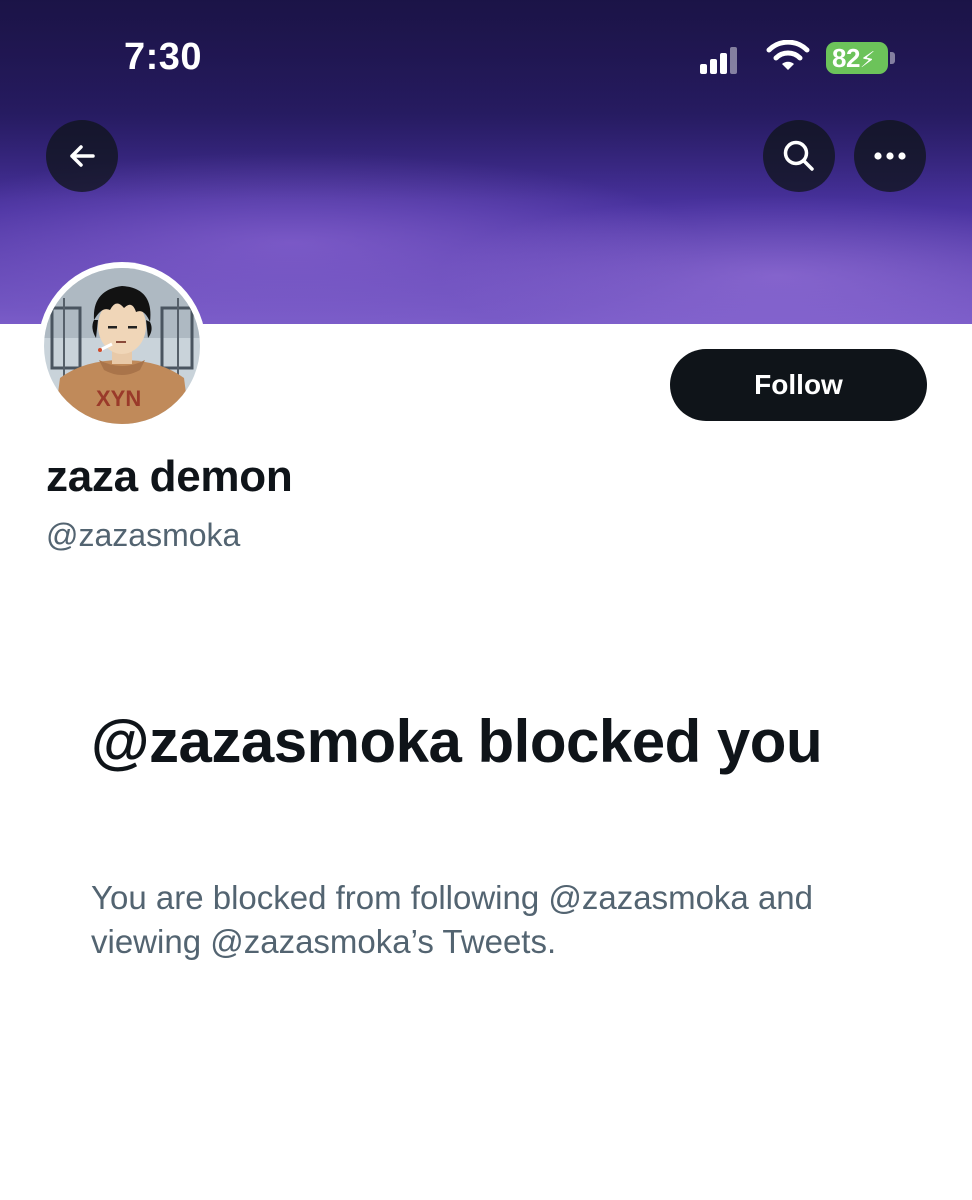 The width and height of the screenshot is (972, 1200). Describe the element at coordinates (867, 59) in the screenshot. I see `charging-bolt-icon: ⚡` at that location.